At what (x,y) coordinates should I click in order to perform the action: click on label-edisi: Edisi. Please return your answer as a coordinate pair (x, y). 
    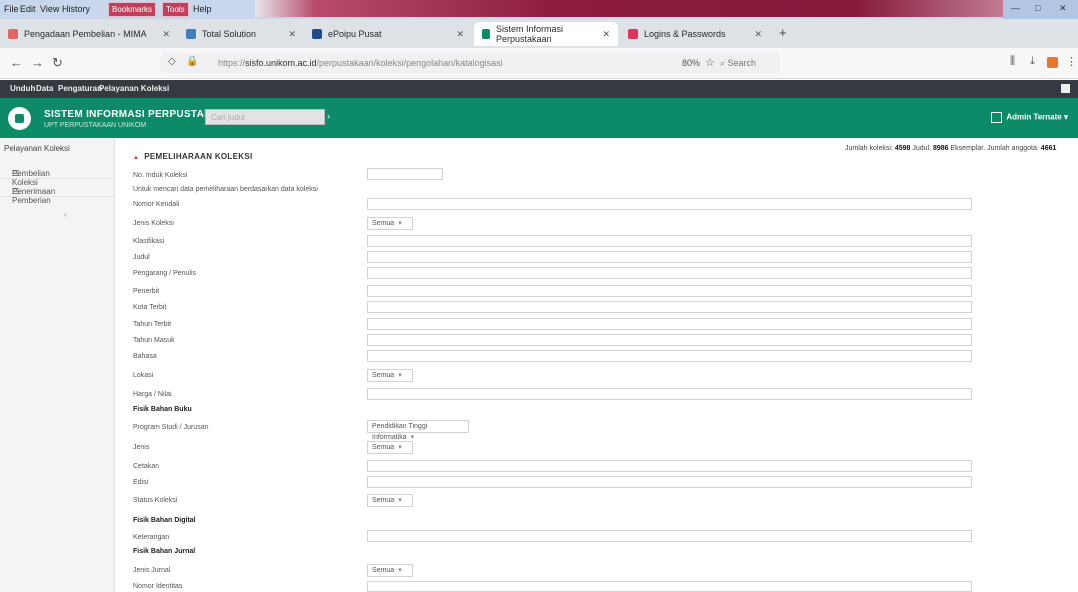
    Looking at the image, I should click on (141, 482).